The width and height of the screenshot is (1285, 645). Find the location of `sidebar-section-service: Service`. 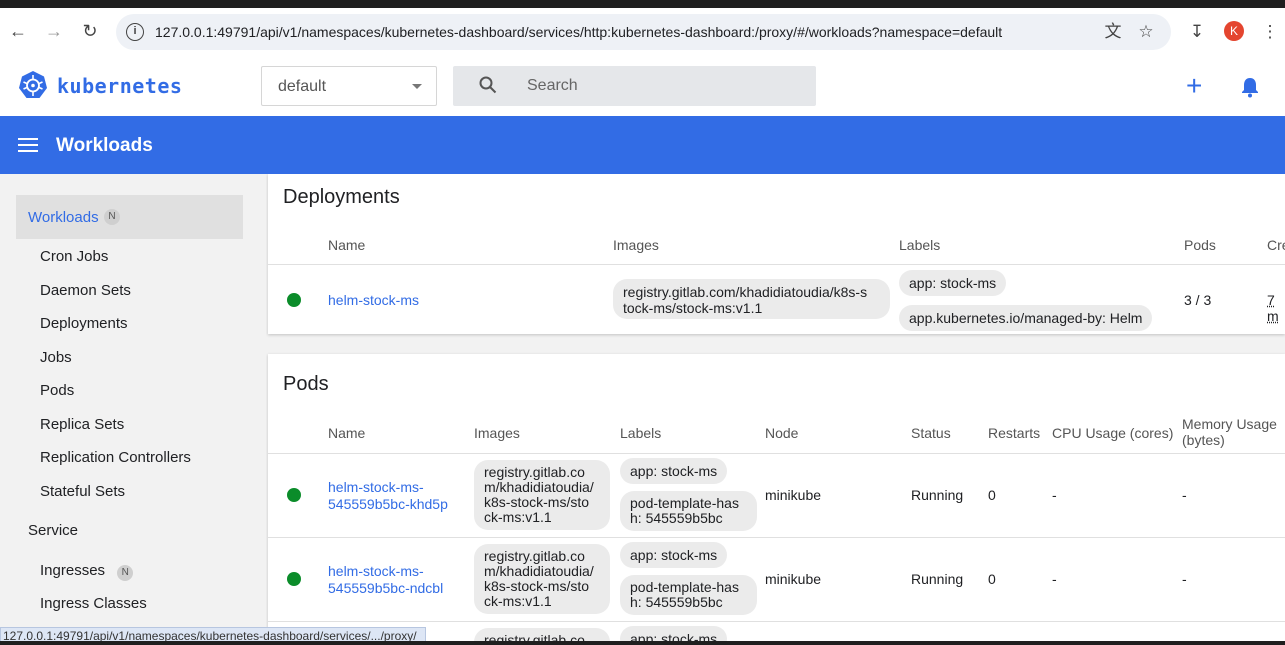

sidebar-section-service: Service is located at coordinates (53, 530).